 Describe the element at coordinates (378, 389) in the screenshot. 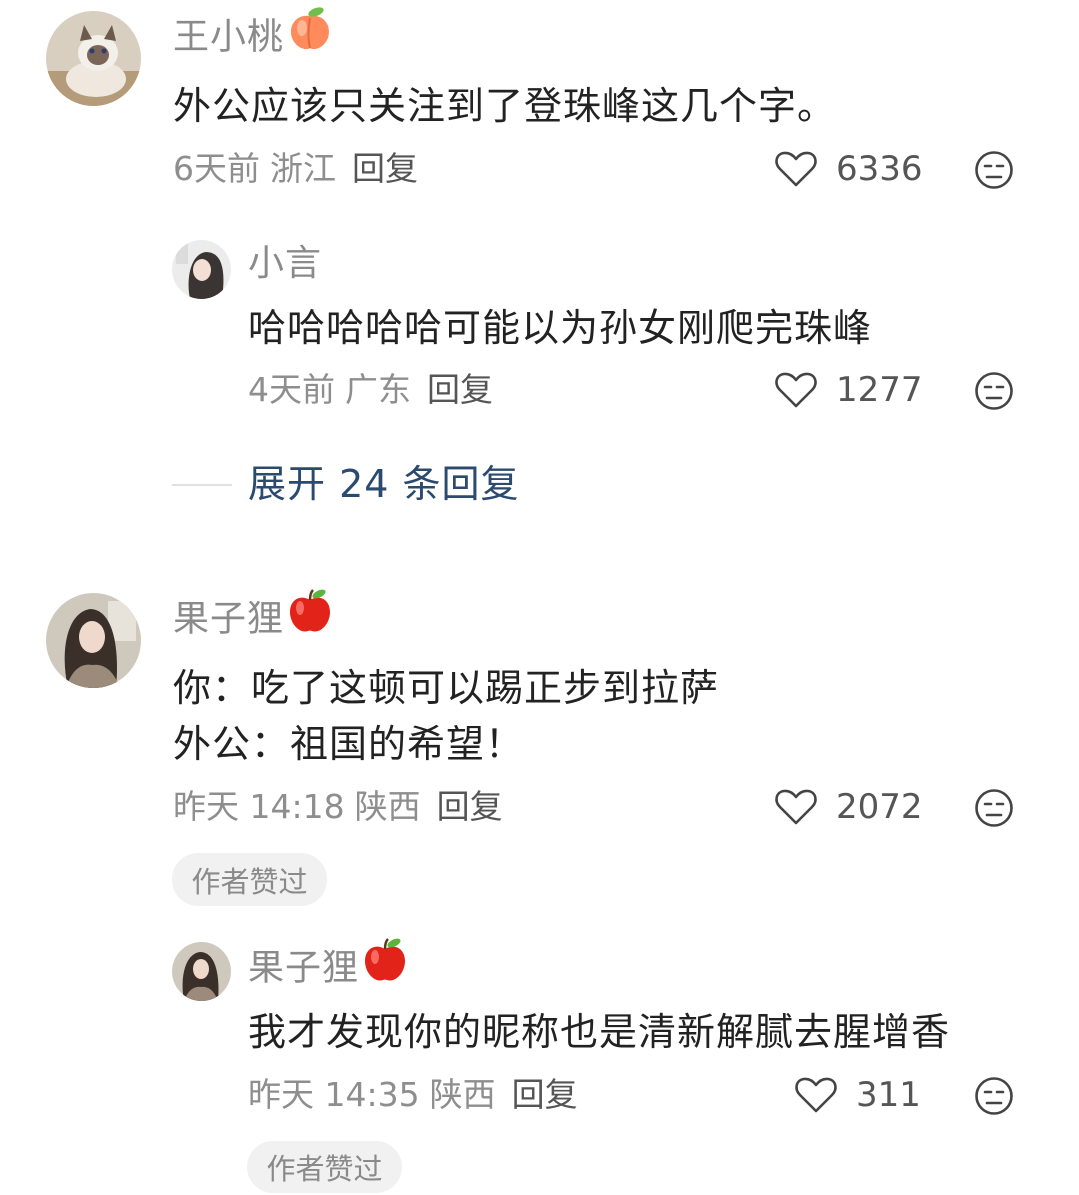

I see `reply-location: 广东` at that location.